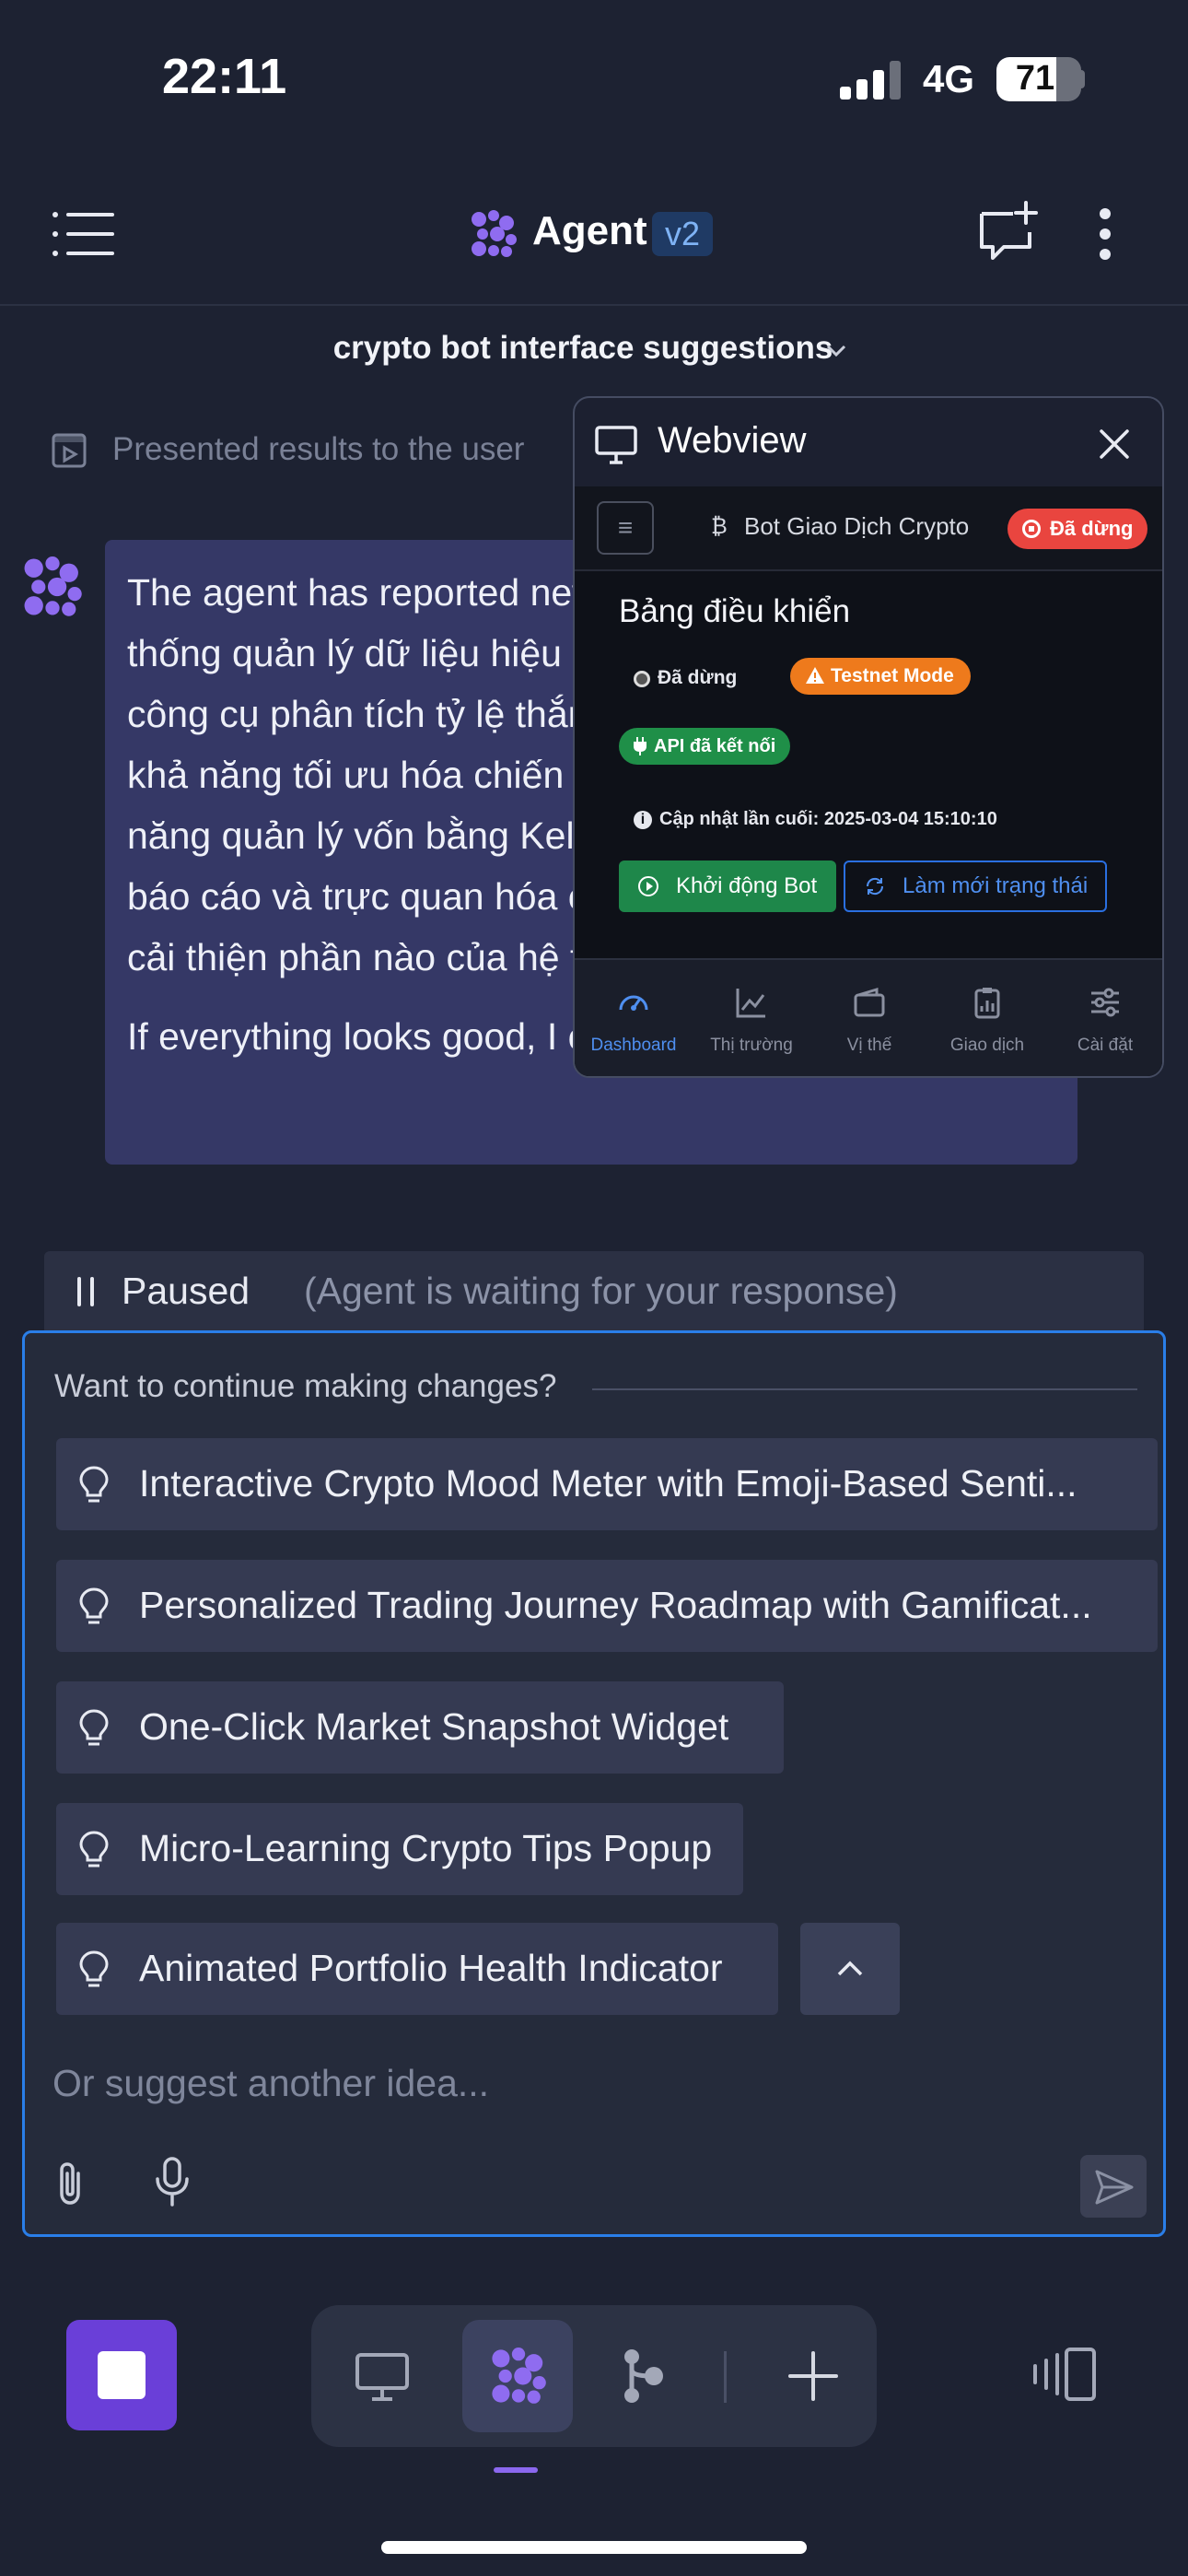  I want to click on suggestion-chip: Animated Portfolio Health Indicator, so click(417, 1969).